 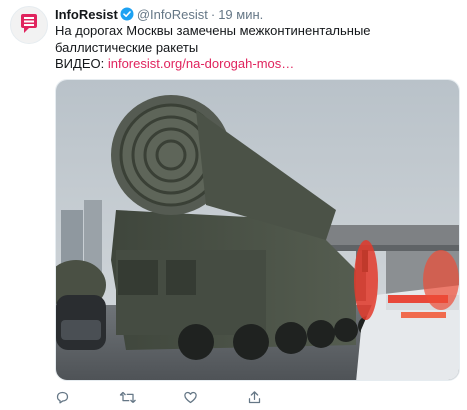 I want to click on reply-button, so click(x=87, y=397).